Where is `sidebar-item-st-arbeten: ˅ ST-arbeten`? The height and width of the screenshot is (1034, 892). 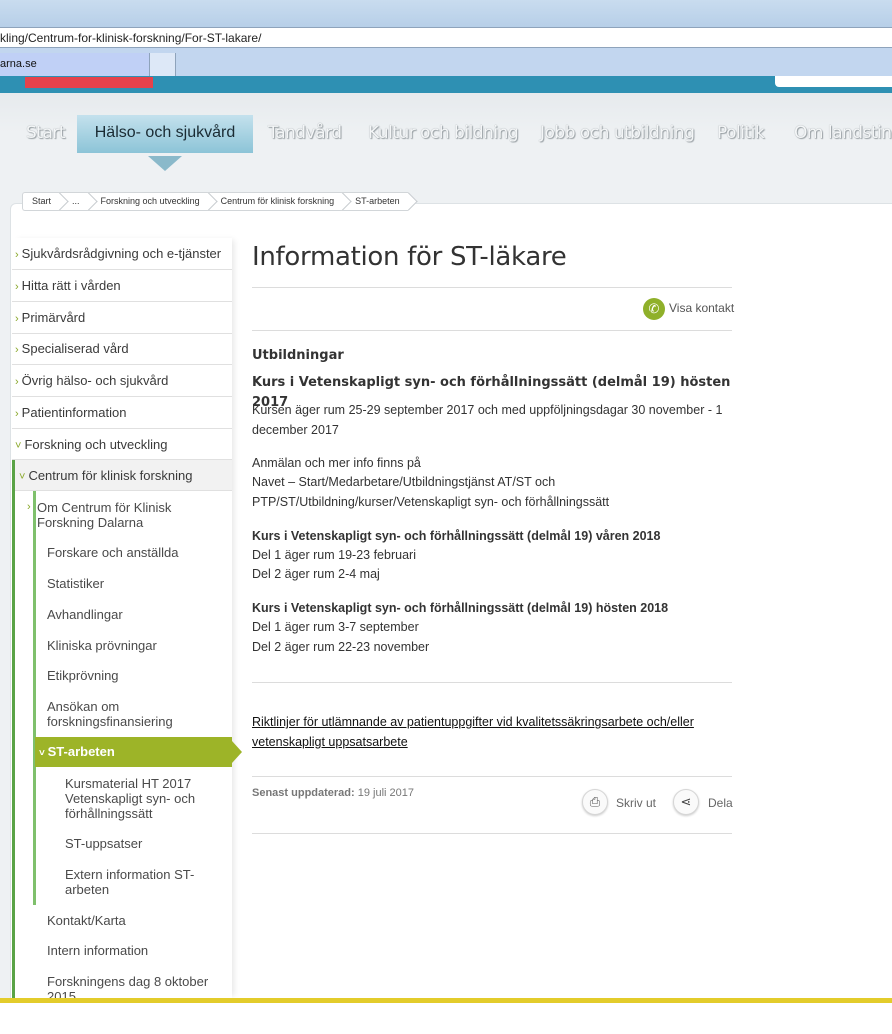 sidebar-item-st-arbeten: ˅ ST-arbeten is located at coordinates (133, 752).